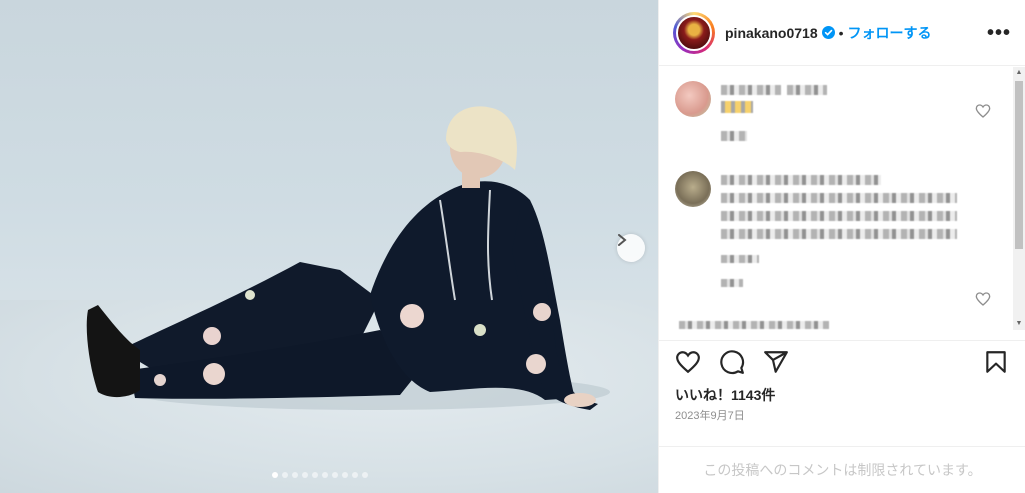 The image size is (1025, 493). Describe the element at coordinates (842, 360) in the screenshot. I see `action-bar` at that location.